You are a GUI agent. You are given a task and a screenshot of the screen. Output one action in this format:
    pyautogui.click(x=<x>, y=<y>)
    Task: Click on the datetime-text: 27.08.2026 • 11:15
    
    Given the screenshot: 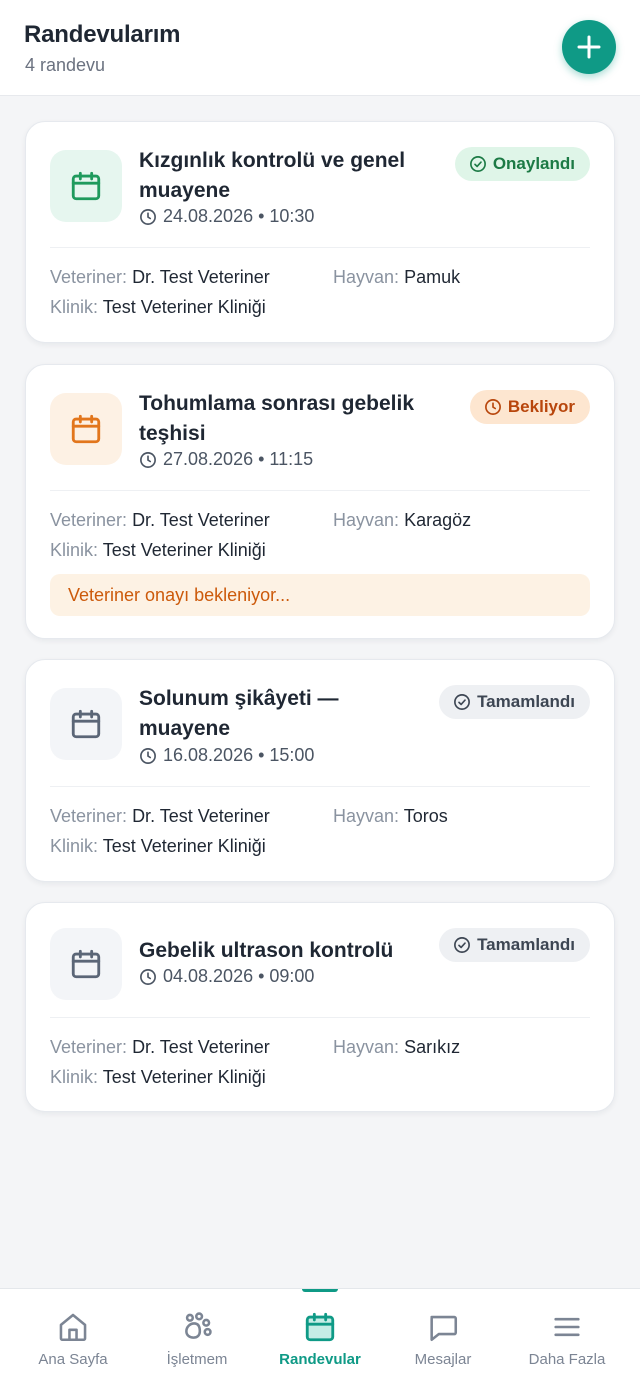 What is the action you would take?
    pyautogui.click(x=238, y=459)
    